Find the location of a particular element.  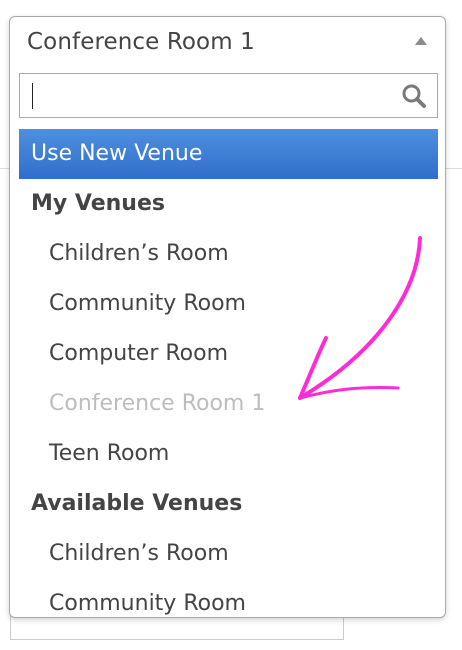

option-my-conference-room-1: Conference Room 1 is located at coordinates (157, 403).